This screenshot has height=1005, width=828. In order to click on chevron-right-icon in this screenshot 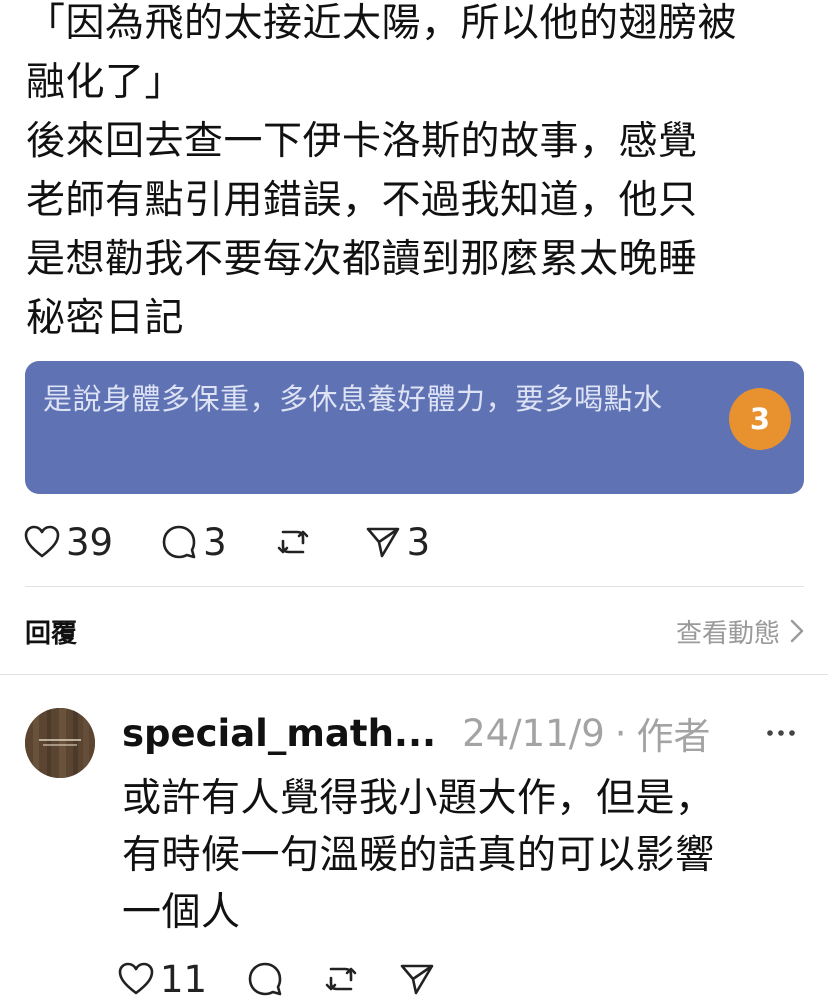, I will do `click(797, 631)`.